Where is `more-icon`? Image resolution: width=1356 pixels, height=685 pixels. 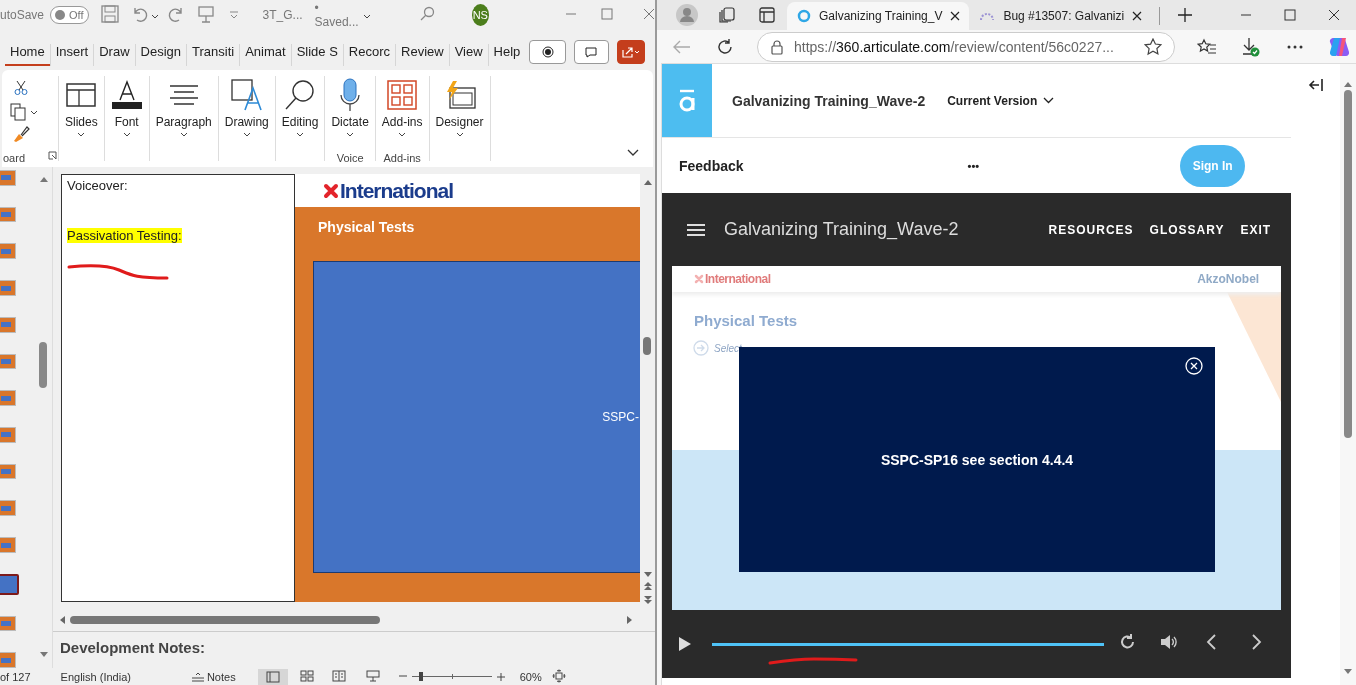 more-icon is located at coordinates (1295, 46).